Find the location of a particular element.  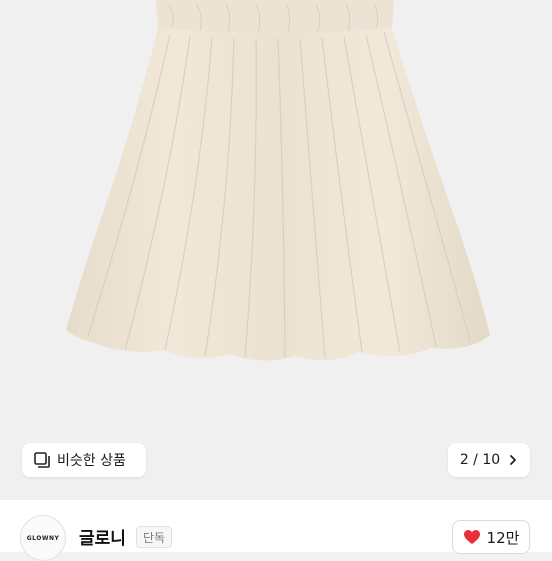

like-button: 12만 is located at coordinates (491, 537).